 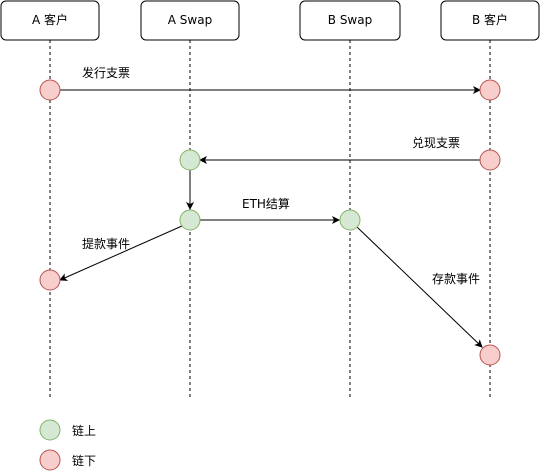 I want to click on legend: 链上 链下, so click(x=67, y=445).